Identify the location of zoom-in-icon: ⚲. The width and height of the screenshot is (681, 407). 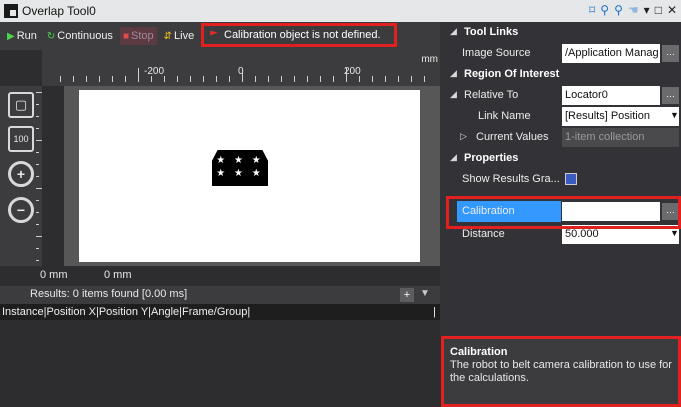
(604, 10).